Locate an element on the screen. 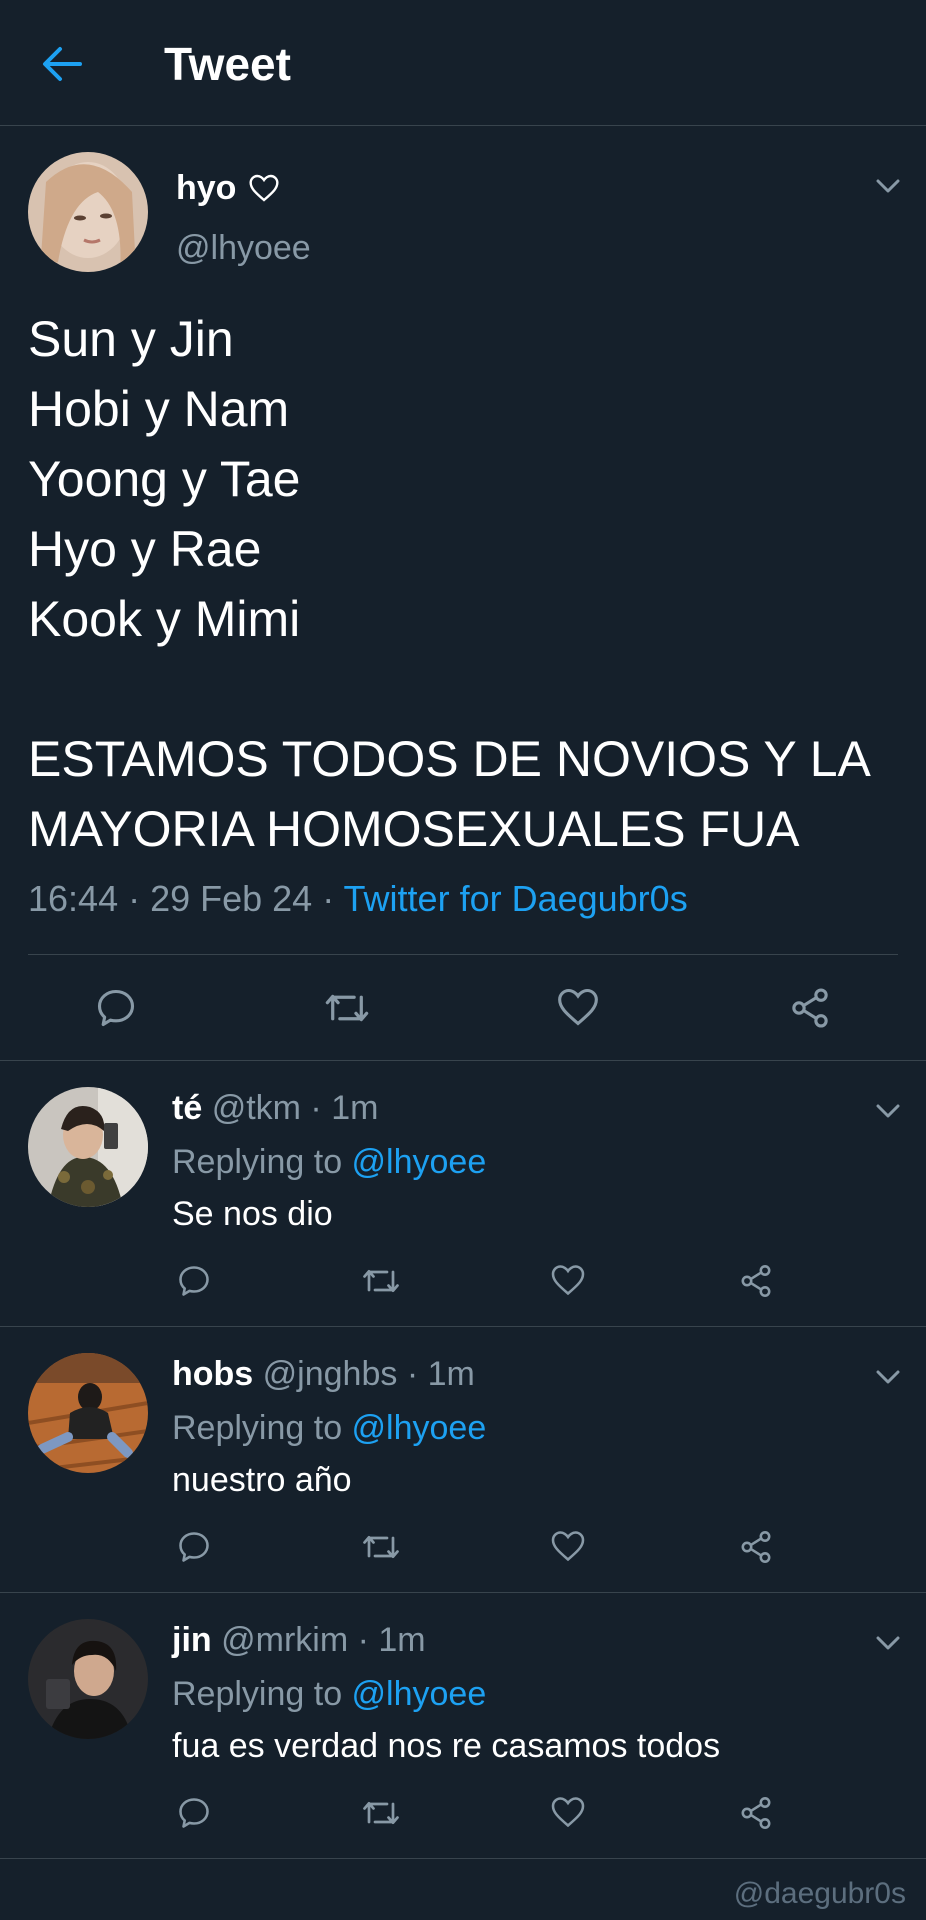 The height and width of the screenshot is (1920, 926). arrow-left-icon is located at coordinates (62, 64).